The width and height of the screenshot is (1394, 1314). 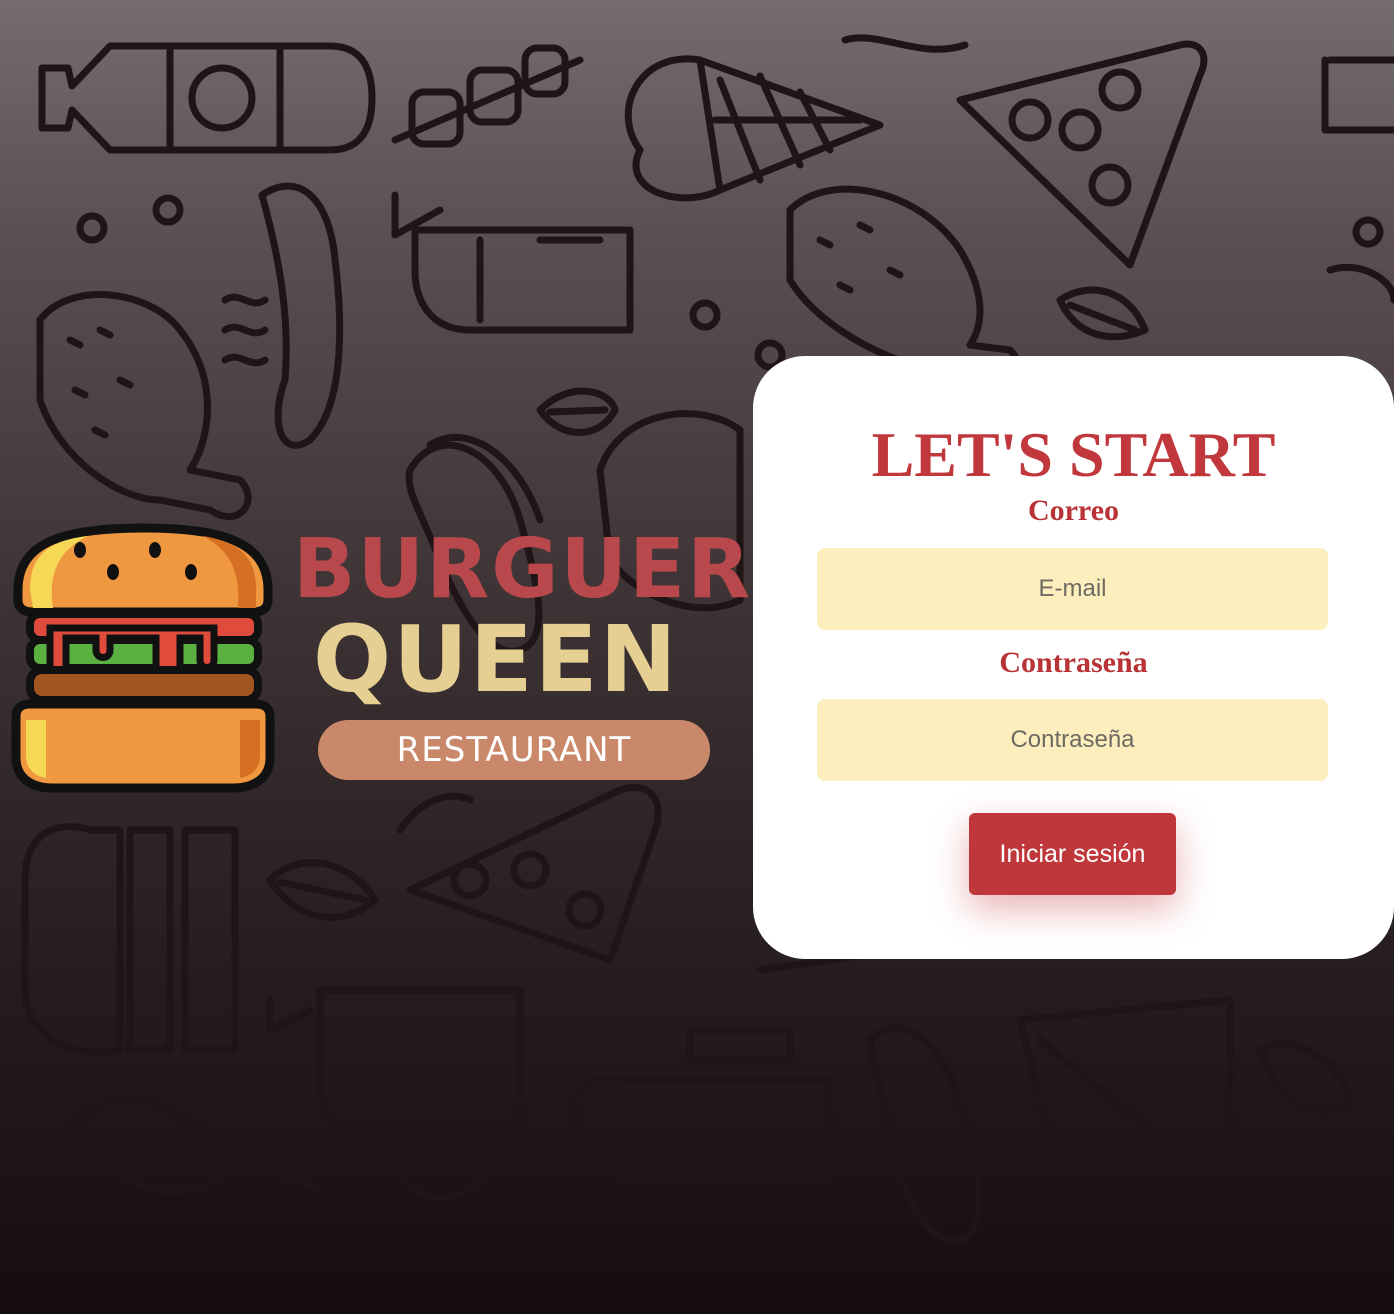 I want to click on cup-doodle, so click(x=512, y=262).